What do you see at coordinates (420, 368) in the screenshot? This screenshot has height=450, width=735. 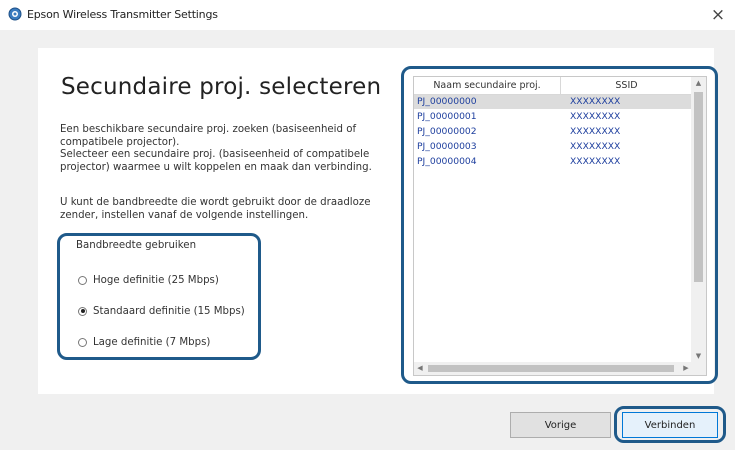 I see `scroll-left-arrow-icon: ◀` at bounding box center [420, 368].